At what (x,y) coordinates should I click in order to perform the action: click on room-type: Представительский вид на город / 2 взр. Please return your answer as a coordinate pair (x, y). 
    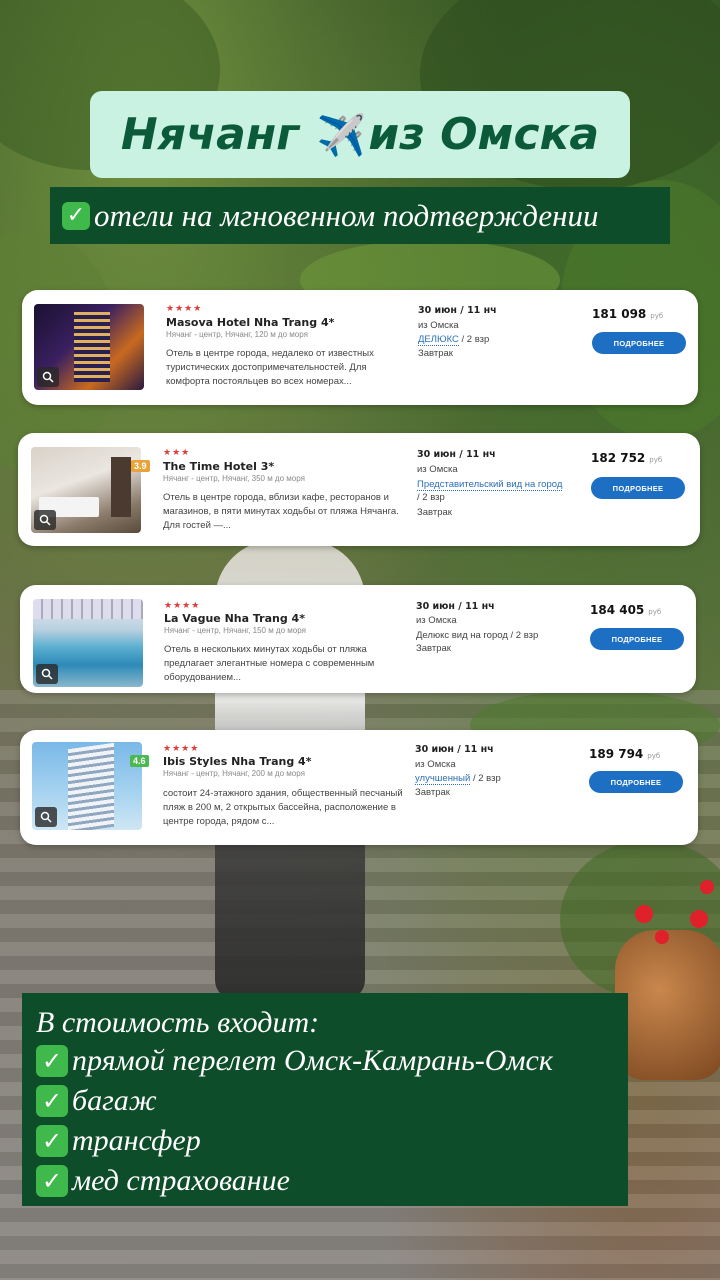
    Looking at the image, I should click on (492, 491).